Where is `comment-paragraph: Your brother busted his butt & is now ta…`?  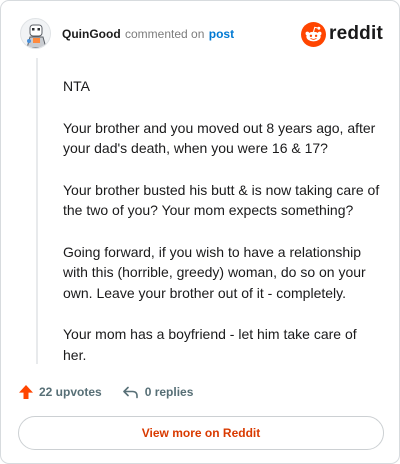 comment-paragraph: Your brother busted his butt & is now ta… is located at coordinates (221, 200).